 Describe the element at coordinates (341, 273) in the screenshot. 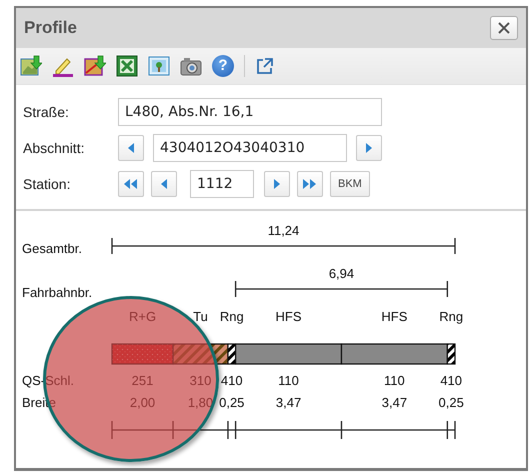

I see `dimension-value: 6,94` at that location.